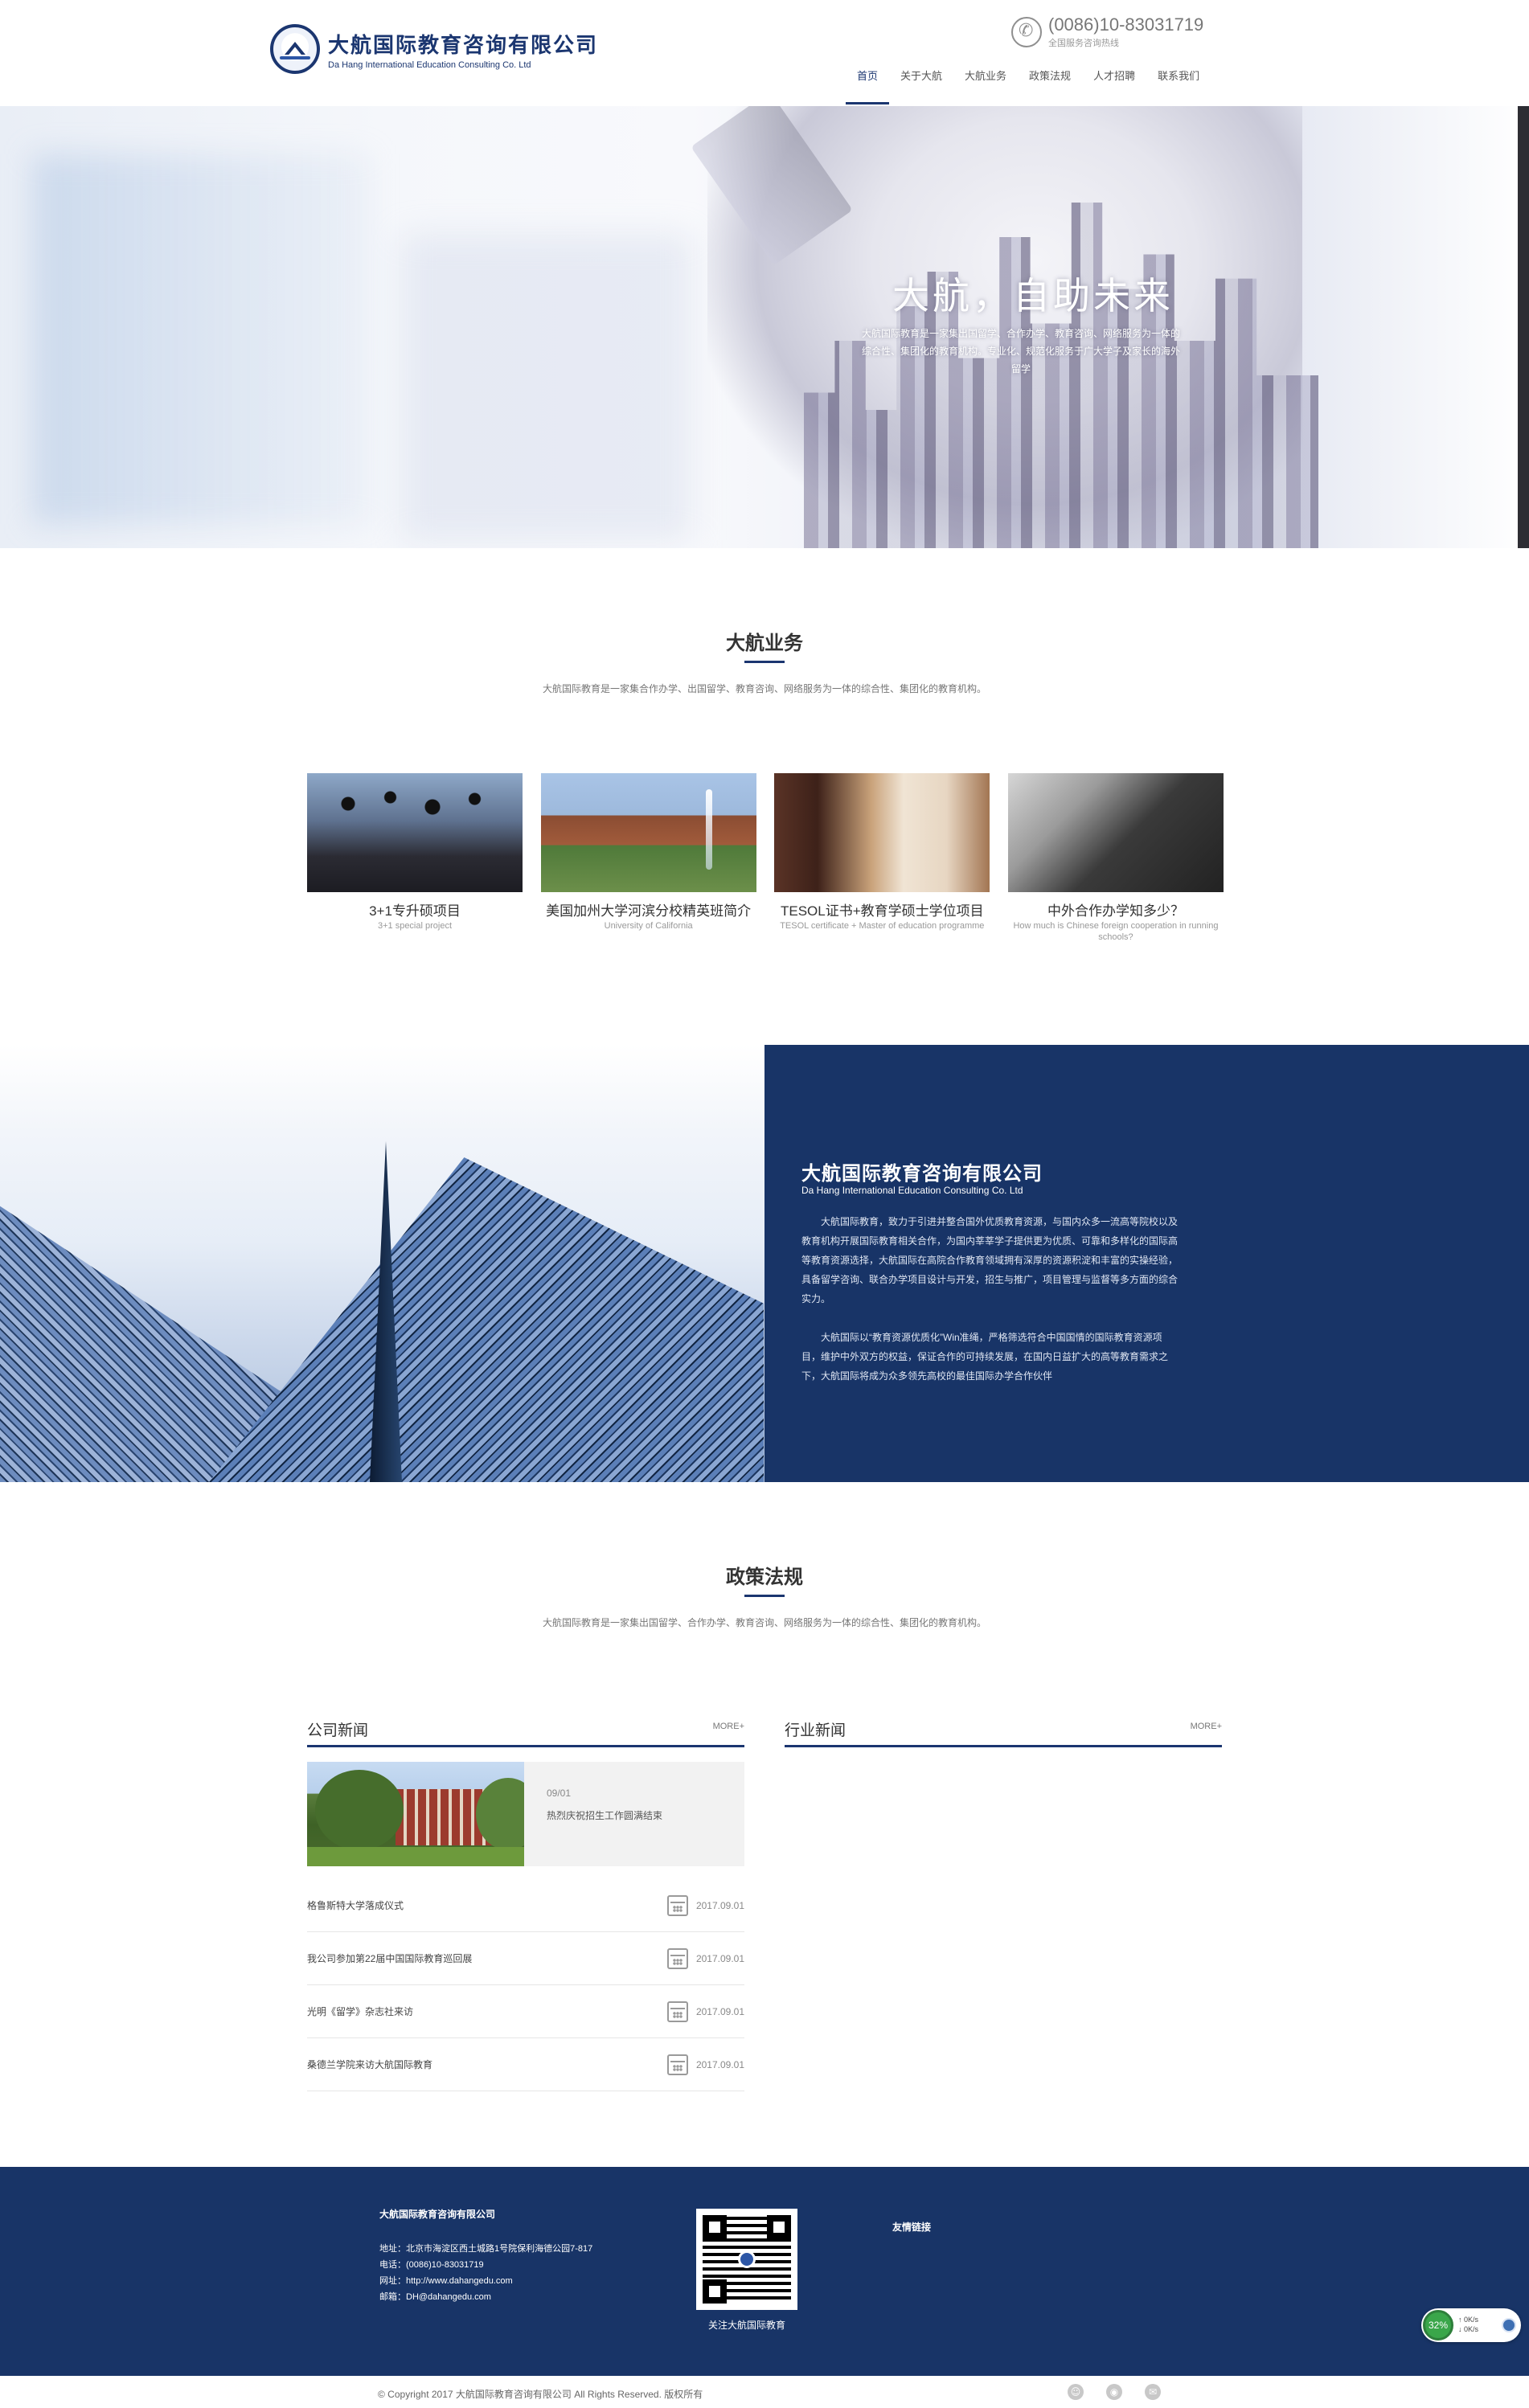 This screenshot has width=1529, height=2408. I want to click on weibo-icon: ◉, so click(1114, 2392).